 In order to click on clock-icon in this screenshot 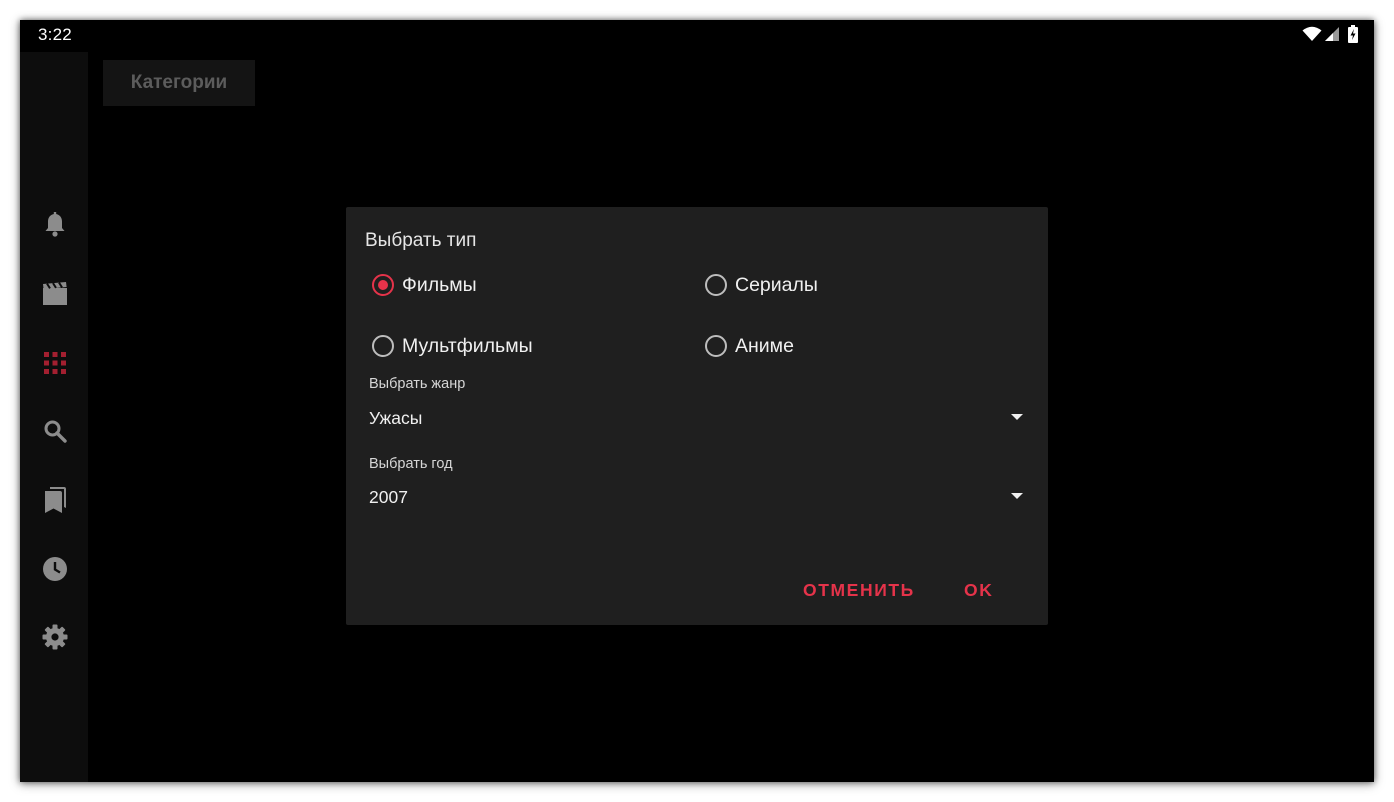, I will do `click(55, 571)`.